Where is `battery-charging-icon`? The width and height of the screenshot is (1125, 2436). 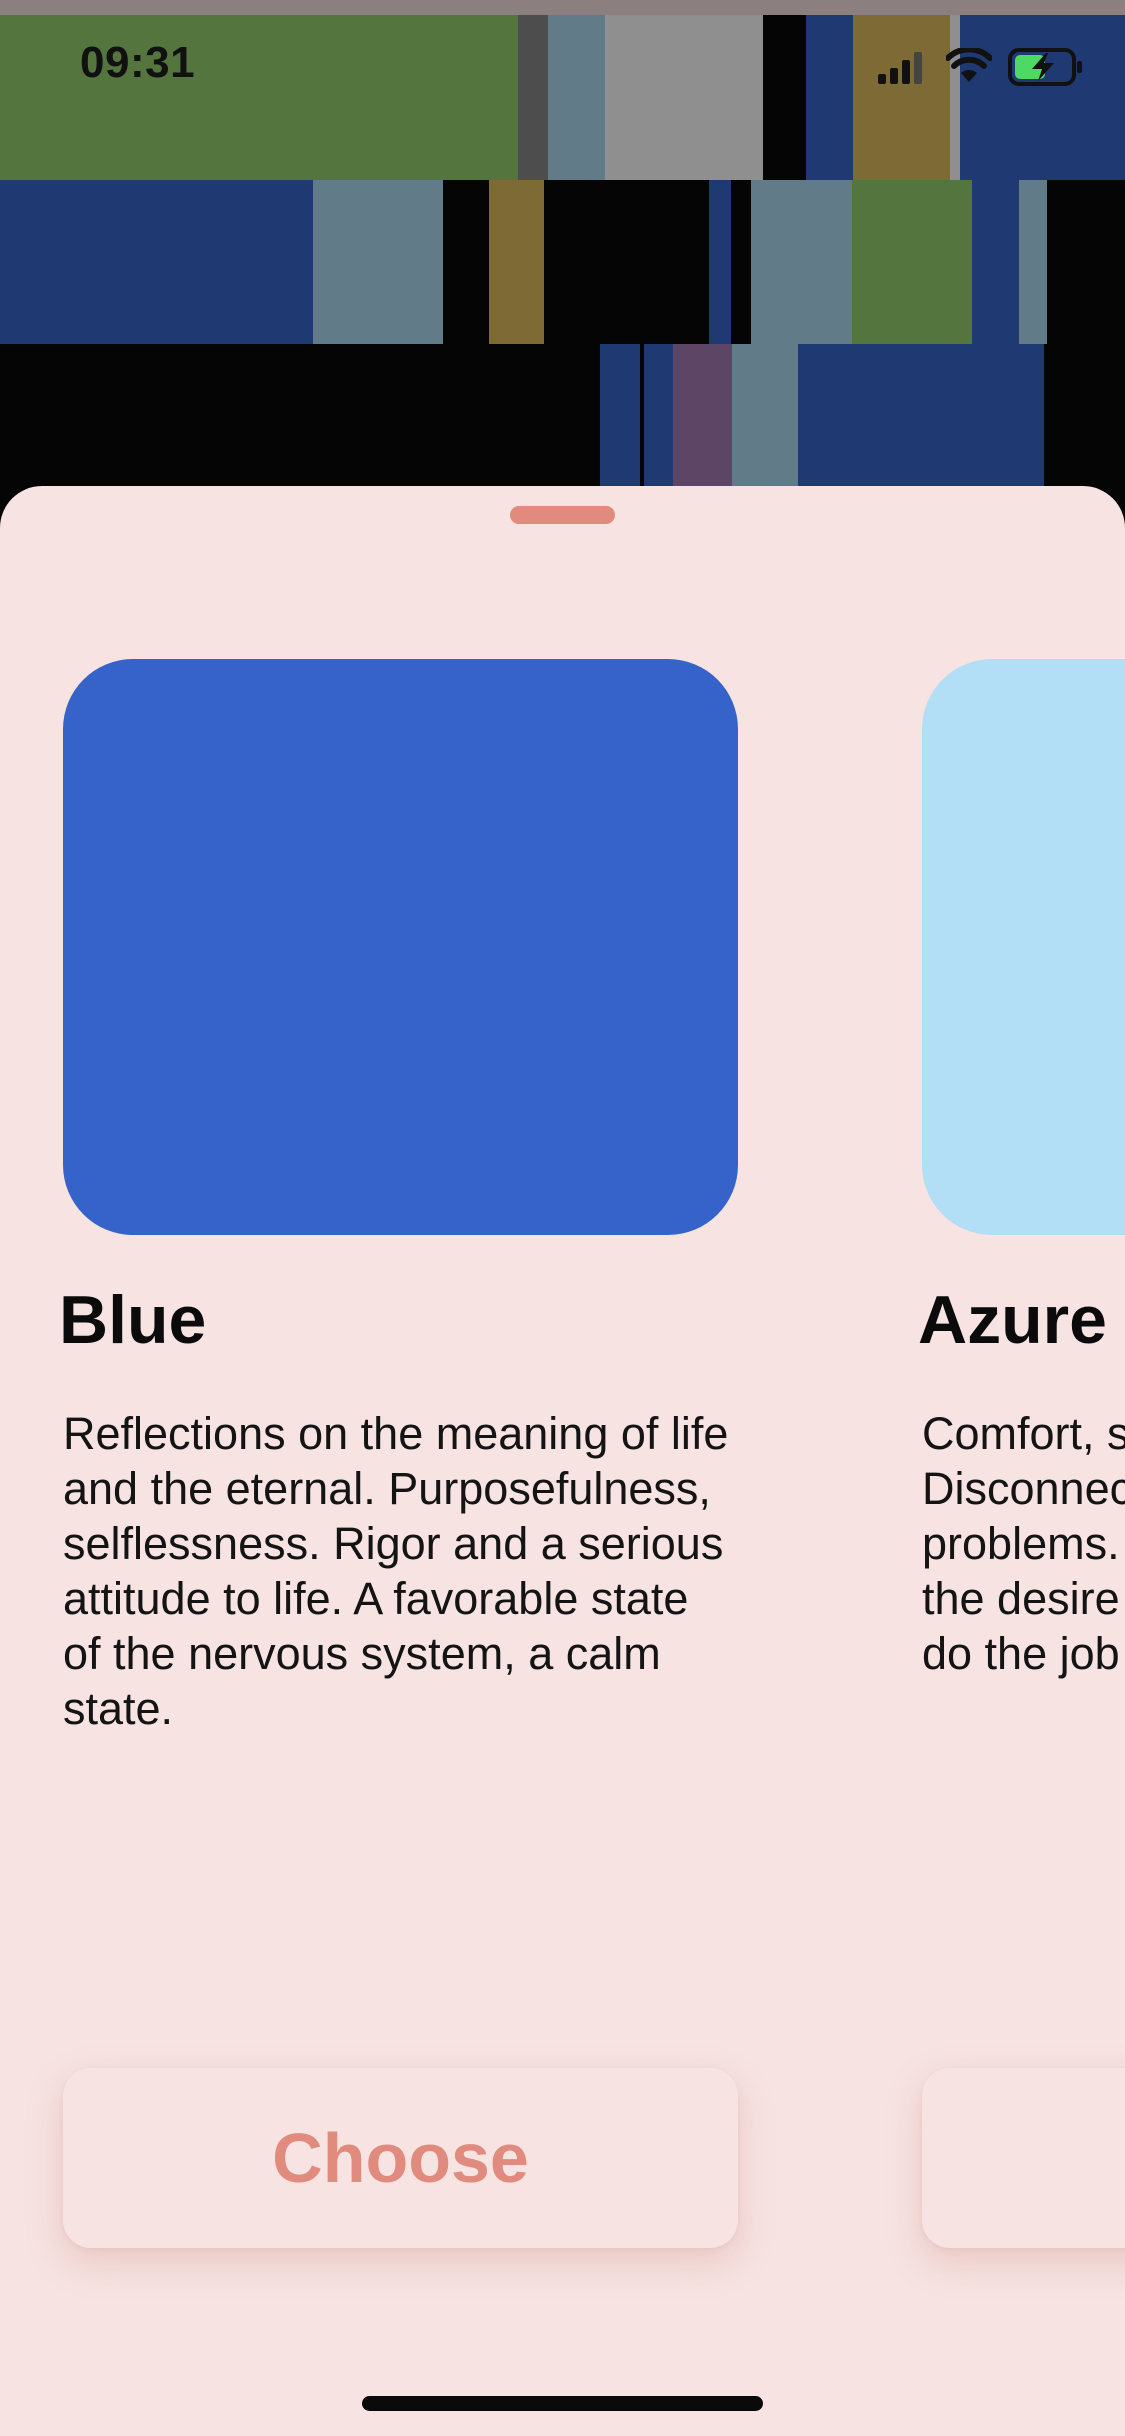 battery-charging-icon is located at coordinates (1045, 67).